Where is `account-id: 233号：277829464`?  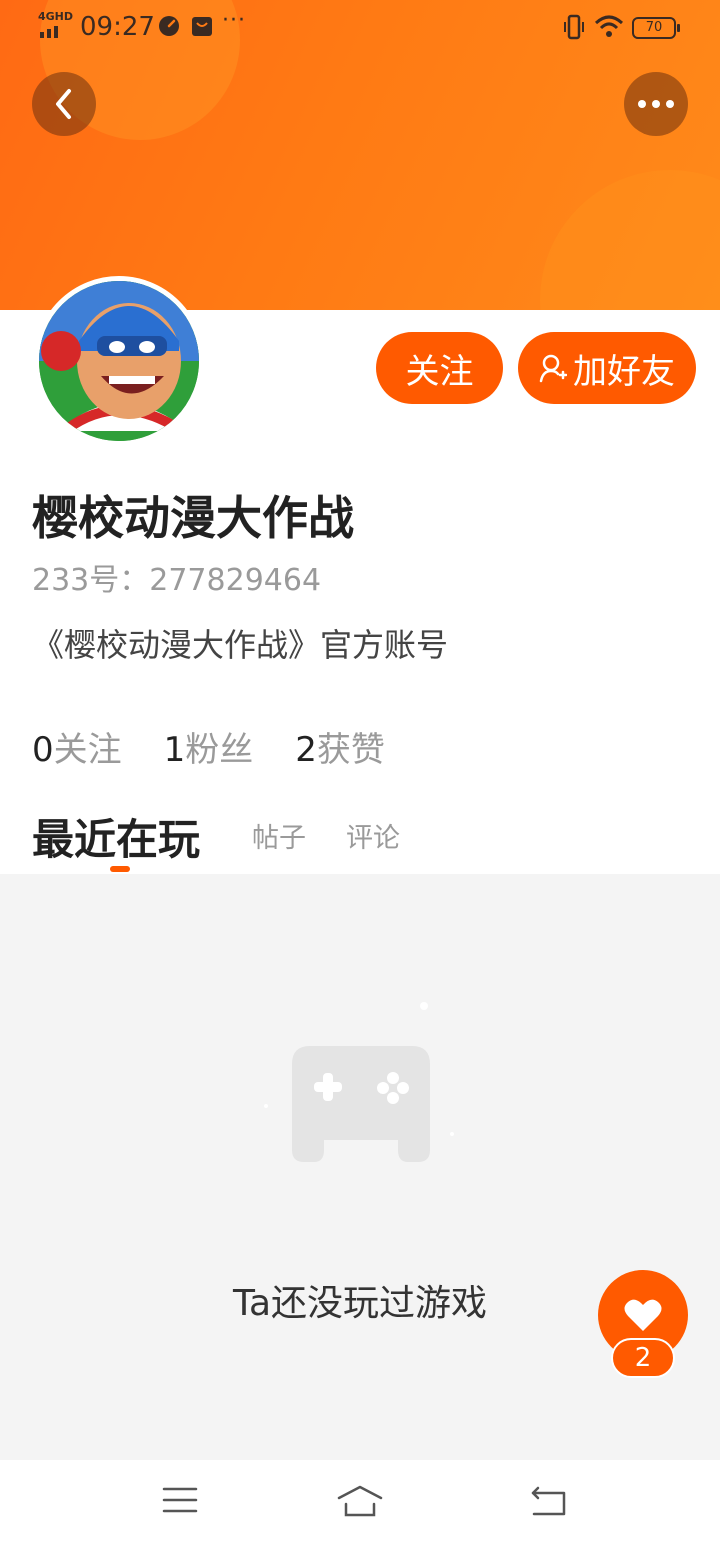 account-id: 233号：277829464 is located at coordinates (177, 580).